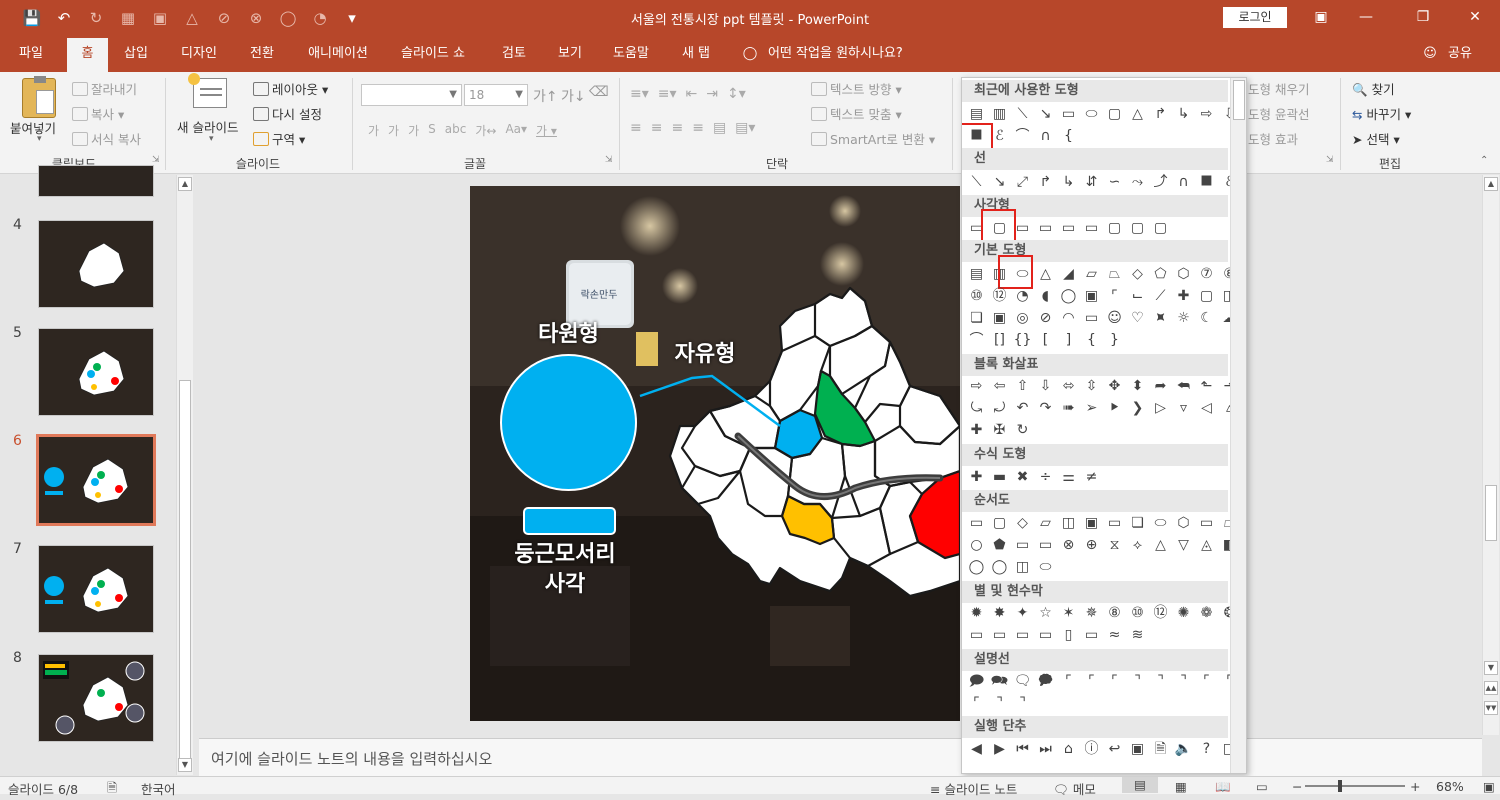  Describe the element at coordinates (1321, 17) in the screenshot. I see `ribbon-display-options-icon: ▣` at that location.